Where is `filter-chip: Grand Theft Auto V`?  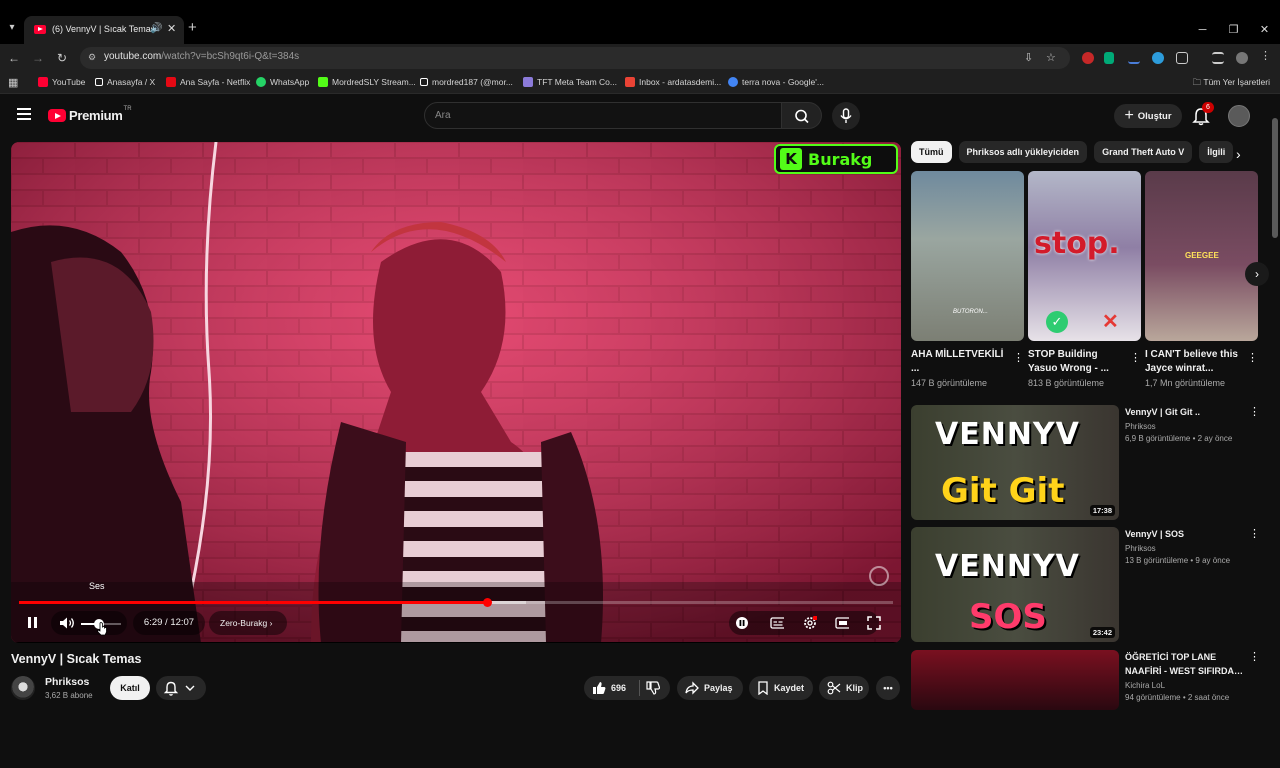 filter-chip: Grand Theft Auto V is located at coordinates (1143, 152).